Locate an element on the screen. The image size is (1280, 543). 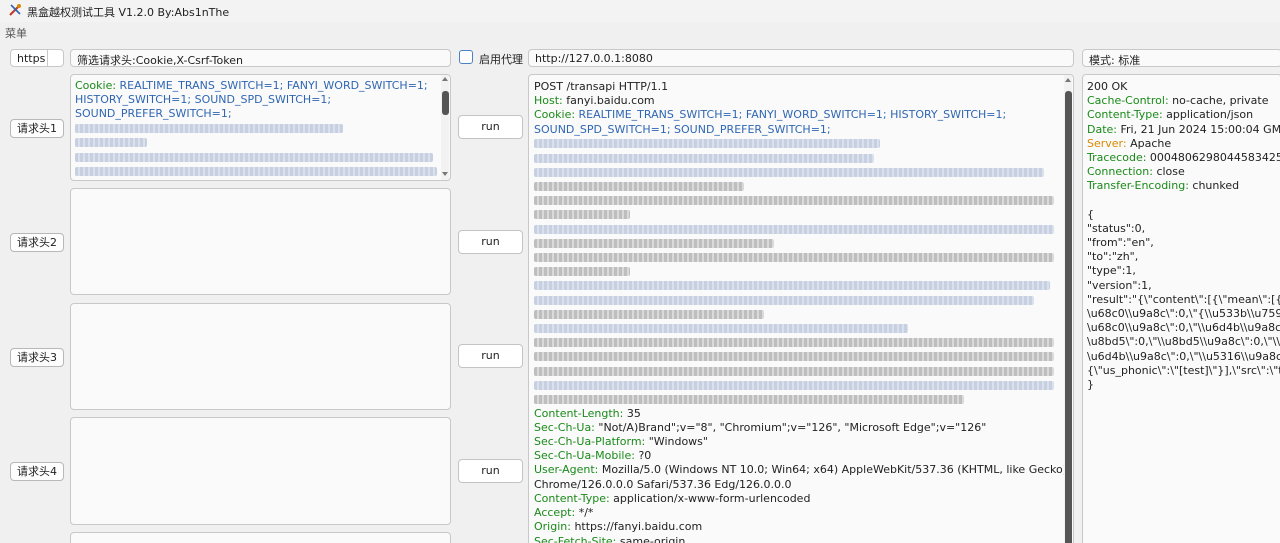
header-value: https://fanyi.baidu.com is located at coordinates (636, 527).